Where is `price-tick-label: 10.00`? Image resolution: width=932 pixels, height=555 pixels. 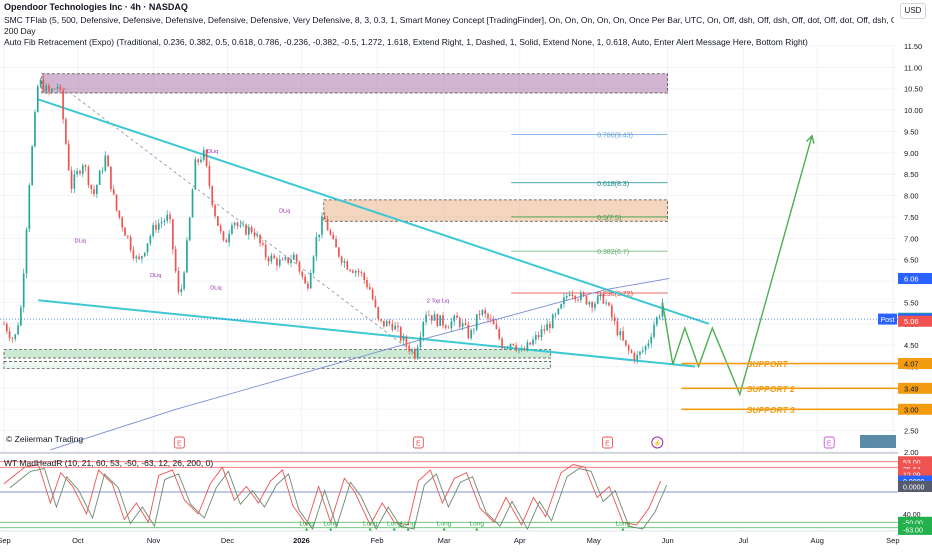
price-tick-label: 10.00 is located at coordinates (913, 110).